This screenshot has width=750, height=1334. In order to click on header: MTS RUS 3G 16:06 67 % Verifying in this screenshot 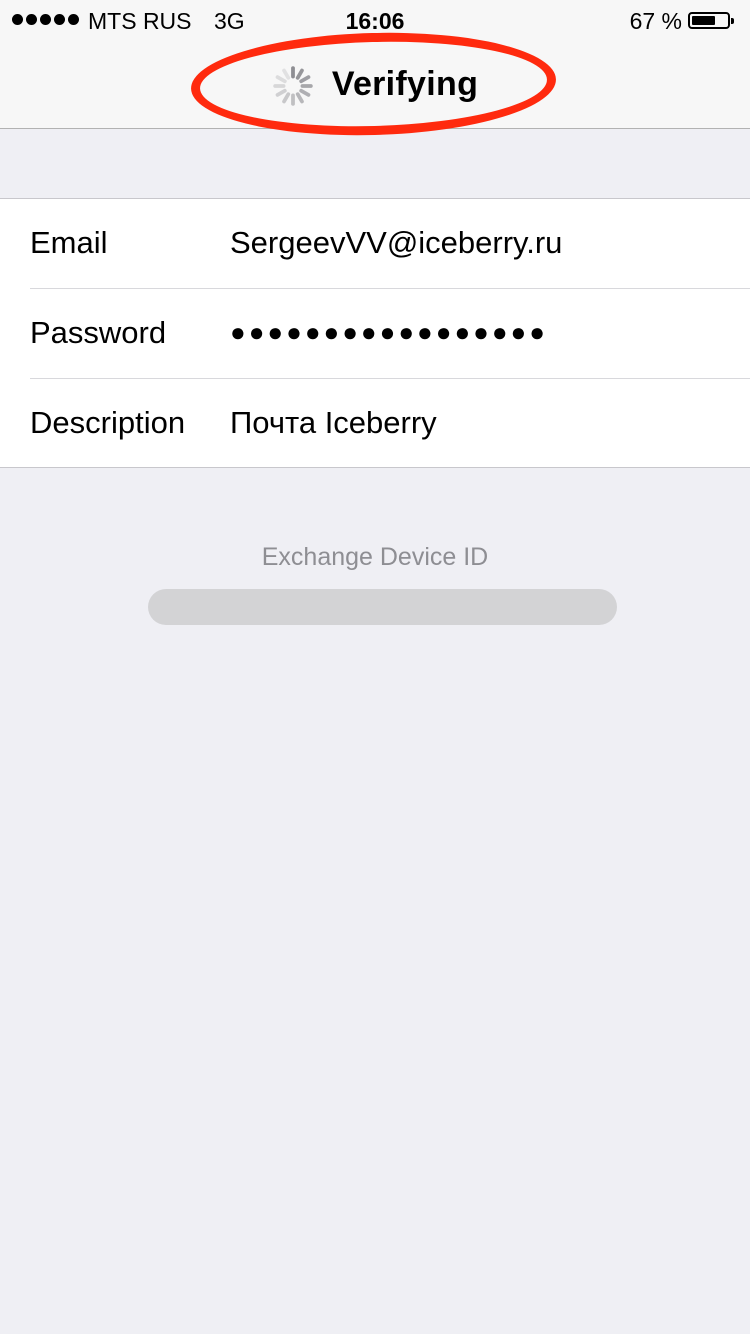, I will do `click(375, 70)`.